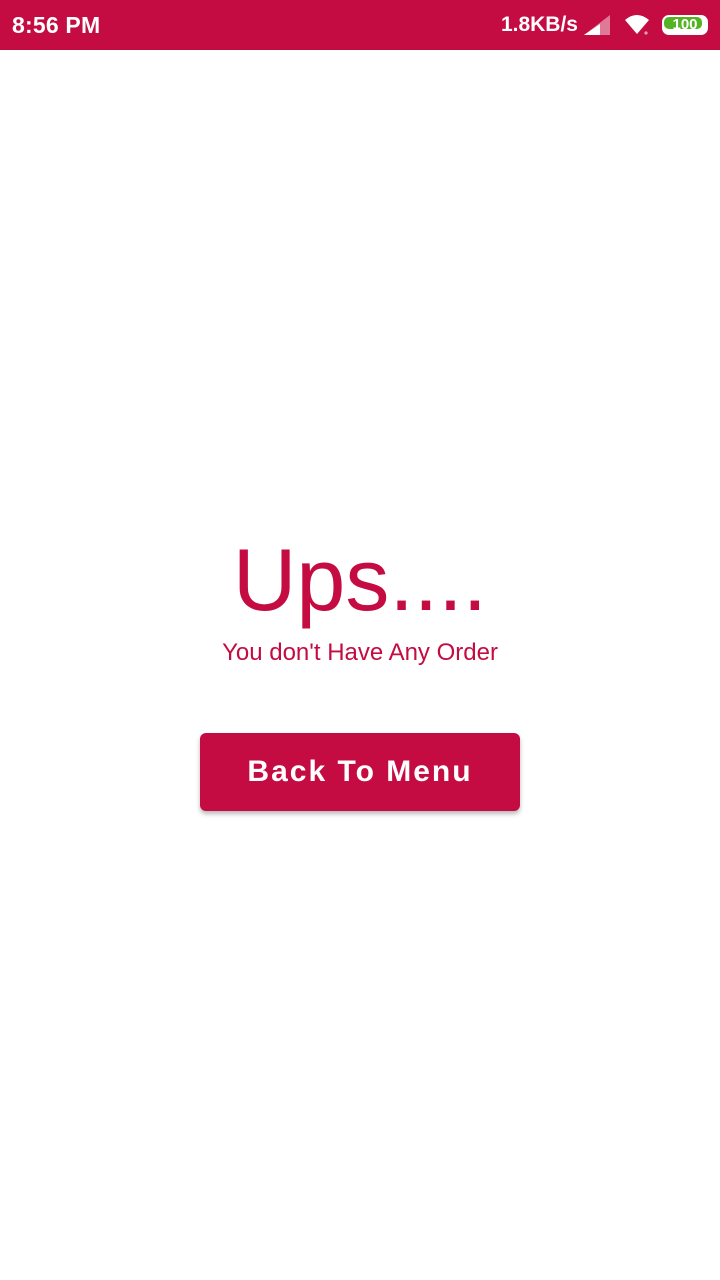 The height and width of the screenshot is (1280, 720). Describe the element at coordinates (56, 25) in the screenshot. I see `status-time: 8:56 PM` at that location.